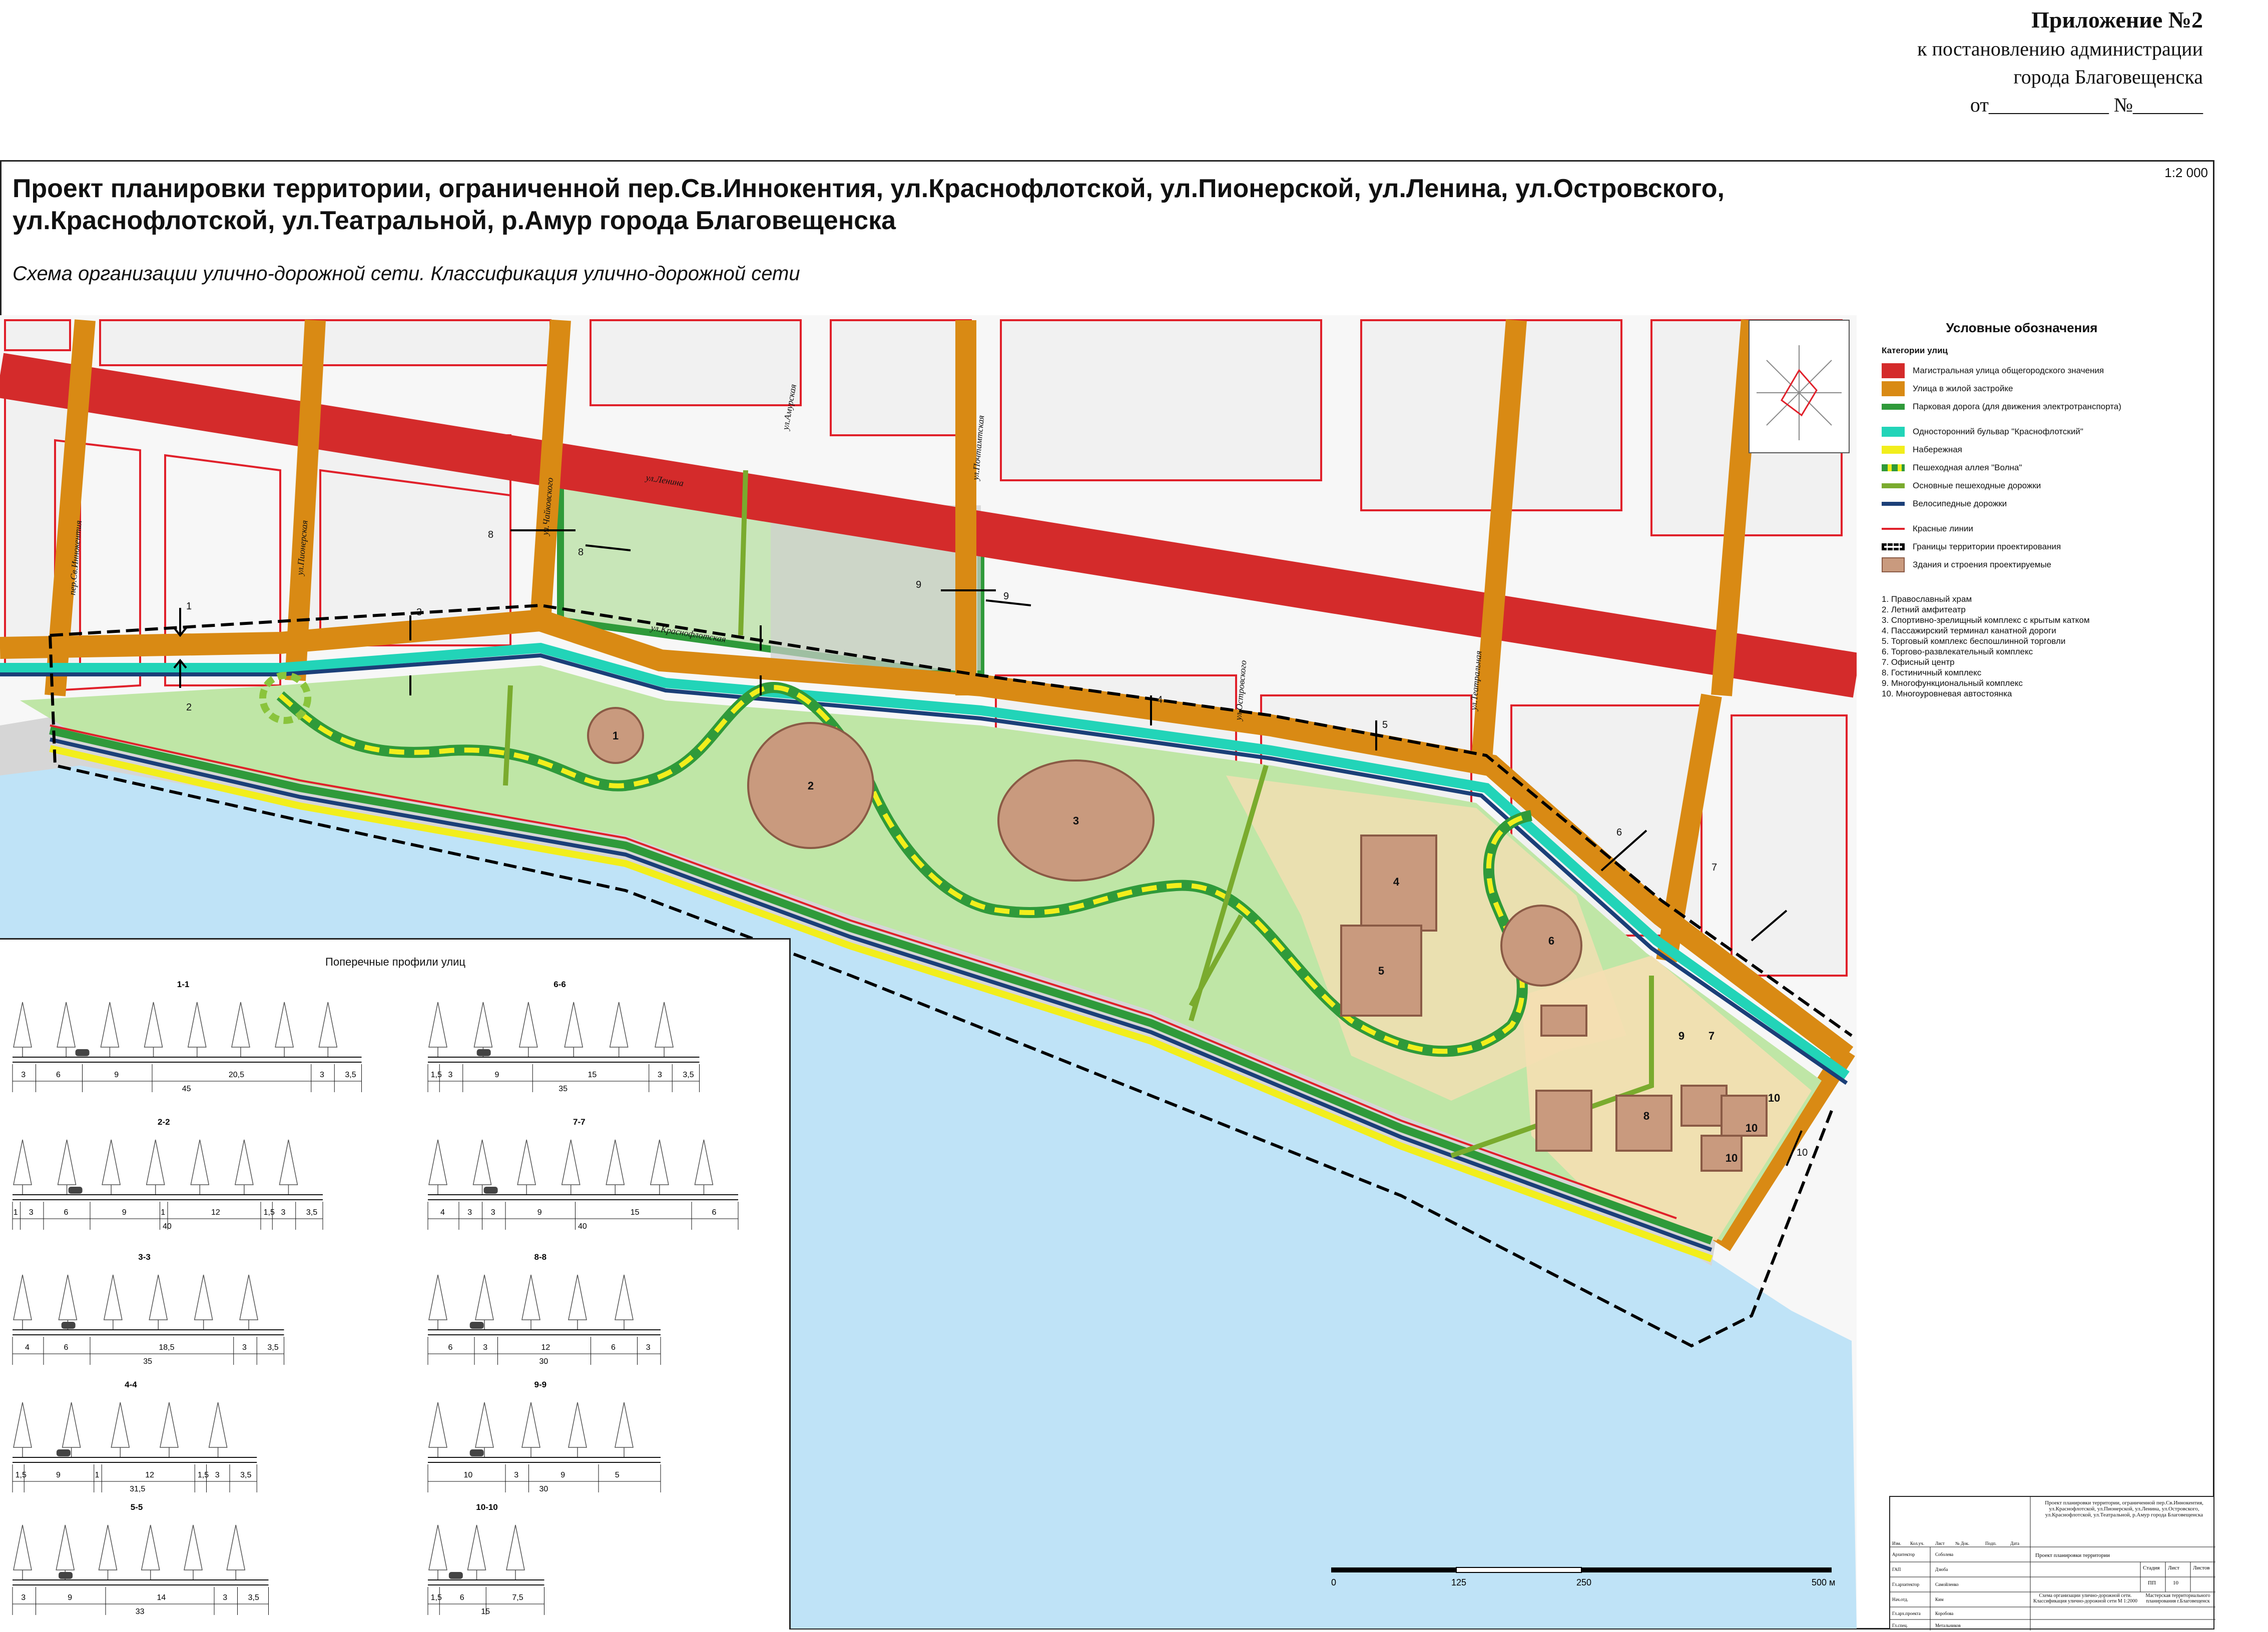 The height and width of the screenshot is (1632, 2268). What do you see at coordinates (2060, 49) in the screenshot?
I see `appendix-line-2: к постановлению администрации` at bounding box center [2060, 49].